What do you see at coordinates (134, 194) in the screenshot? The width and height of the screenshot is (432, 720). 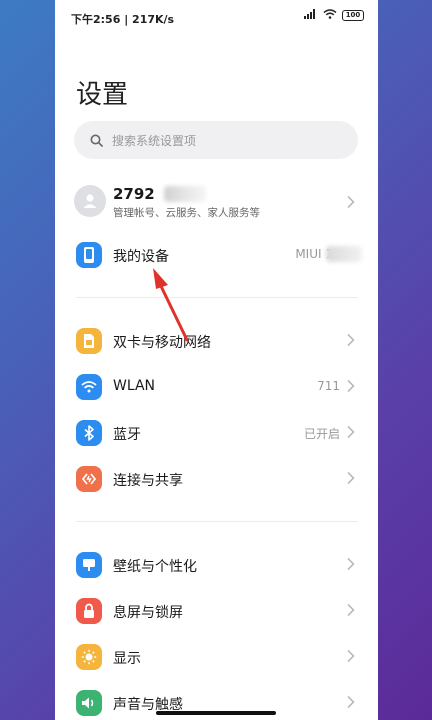 I see `account-name: 2792` at bounding box center [134, 194].